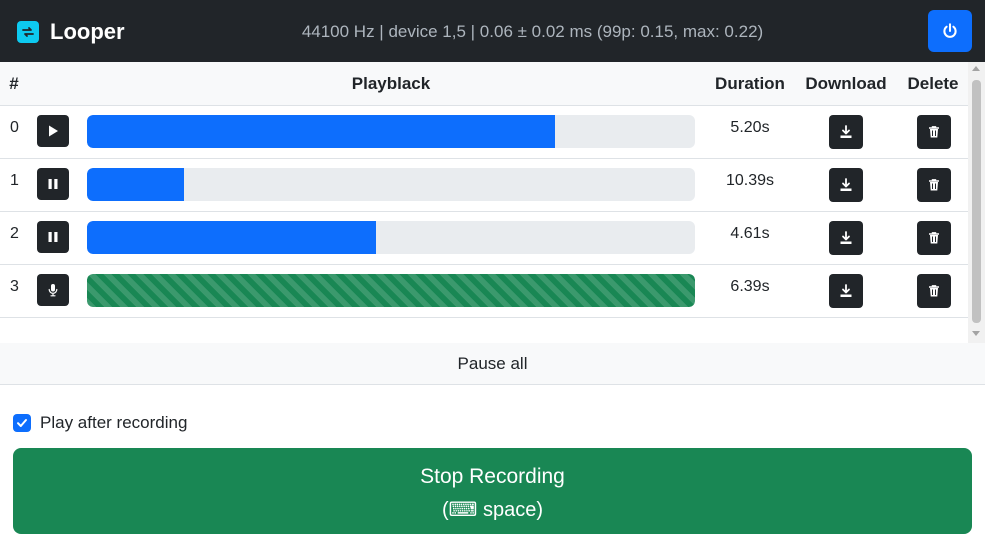  Describe the element at coordinates (14, 233) in the screenshot. I see `row-index: 2` at that location.